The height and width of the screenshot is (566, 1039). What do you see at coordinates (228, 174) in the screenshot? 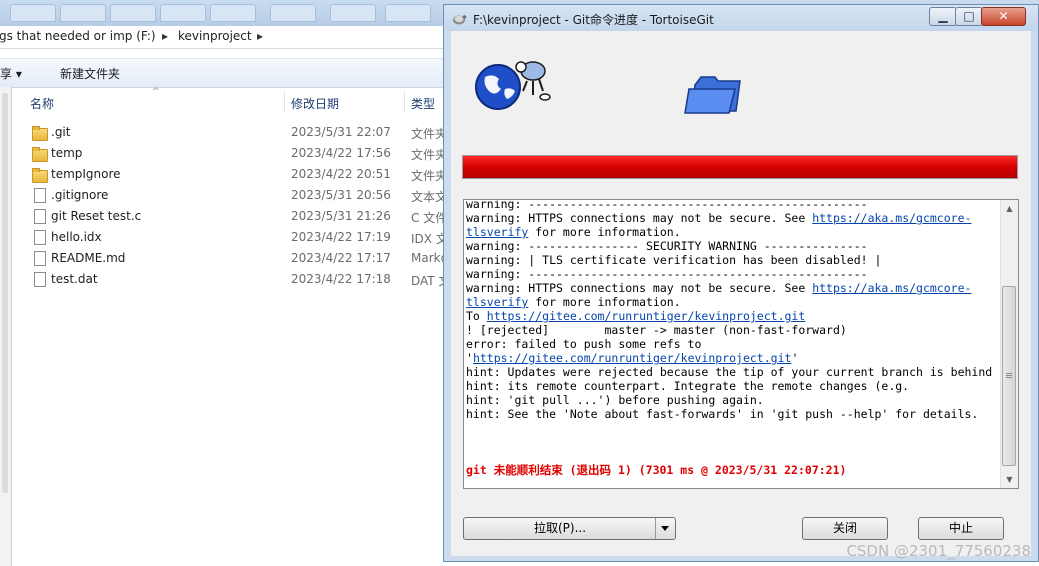
I see `file-row: tempIgnore 2023/4/22 20:51 文件夹` at bounding box center [228, 174].